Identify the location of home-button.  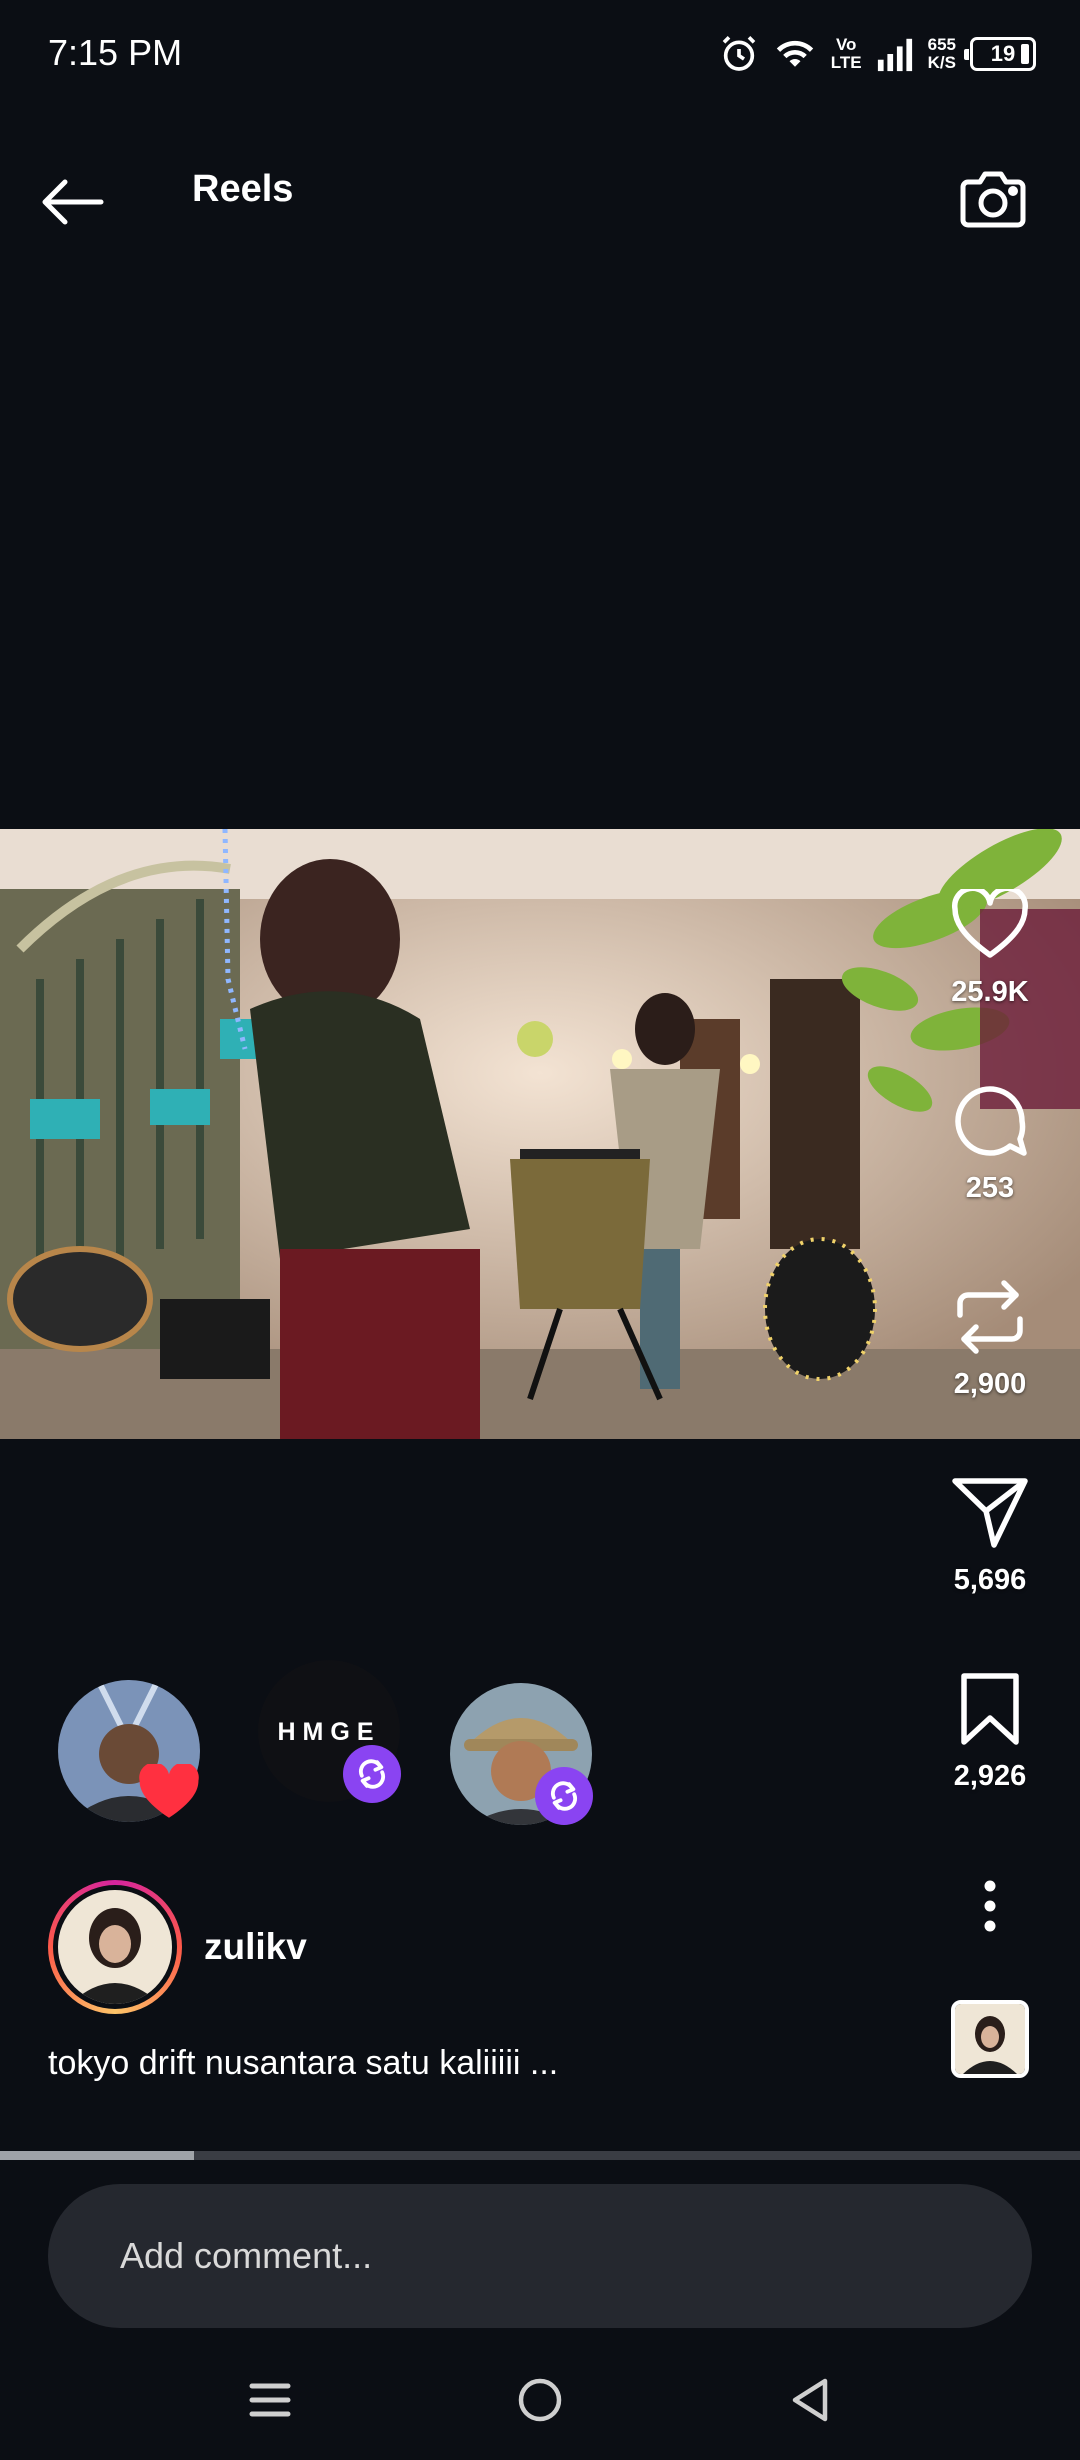
(540, 2400).